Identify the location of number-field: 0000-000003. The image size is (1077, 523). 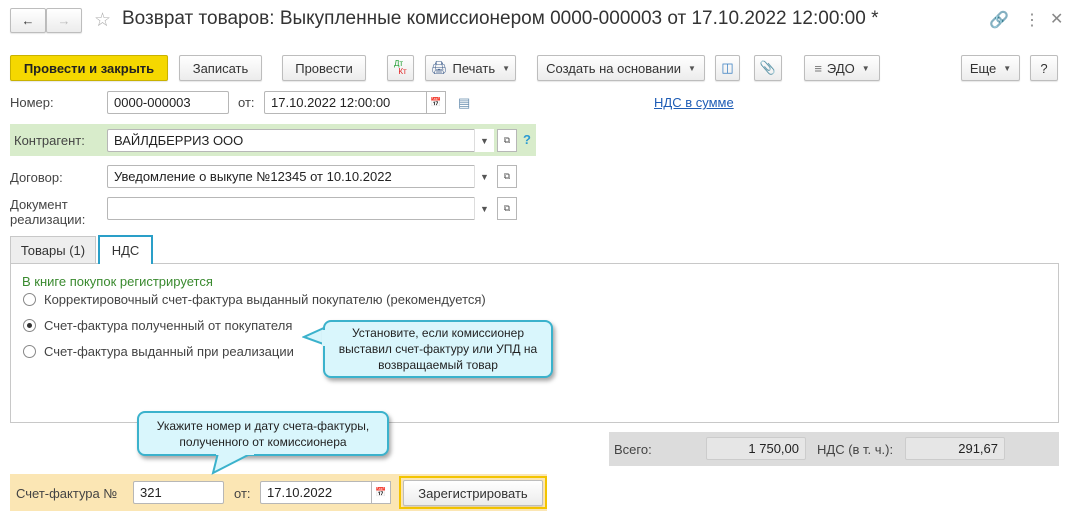
(168, 102).